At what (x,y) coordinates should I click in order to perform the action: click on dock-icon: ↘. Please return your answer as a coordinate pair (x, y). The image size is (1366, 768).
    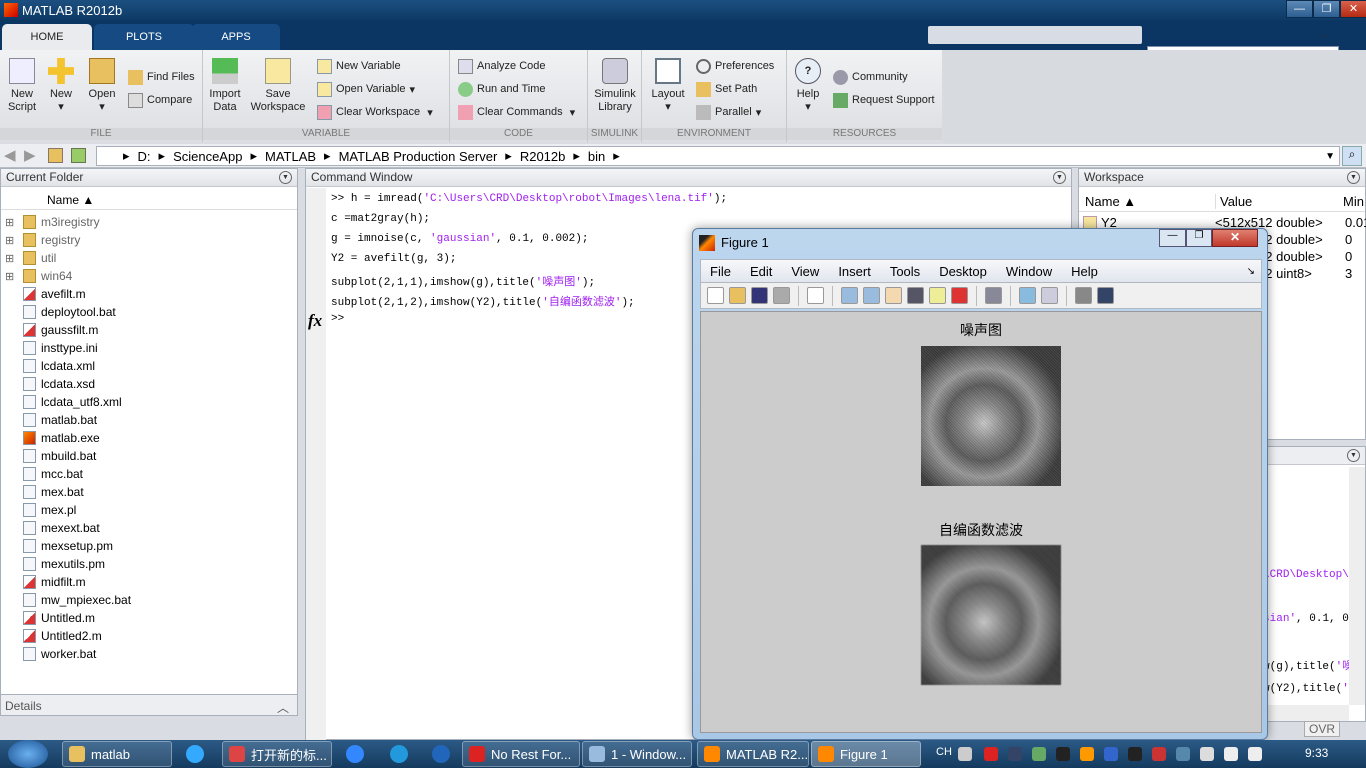
    Looking at the image, I should click on (1251, 271).